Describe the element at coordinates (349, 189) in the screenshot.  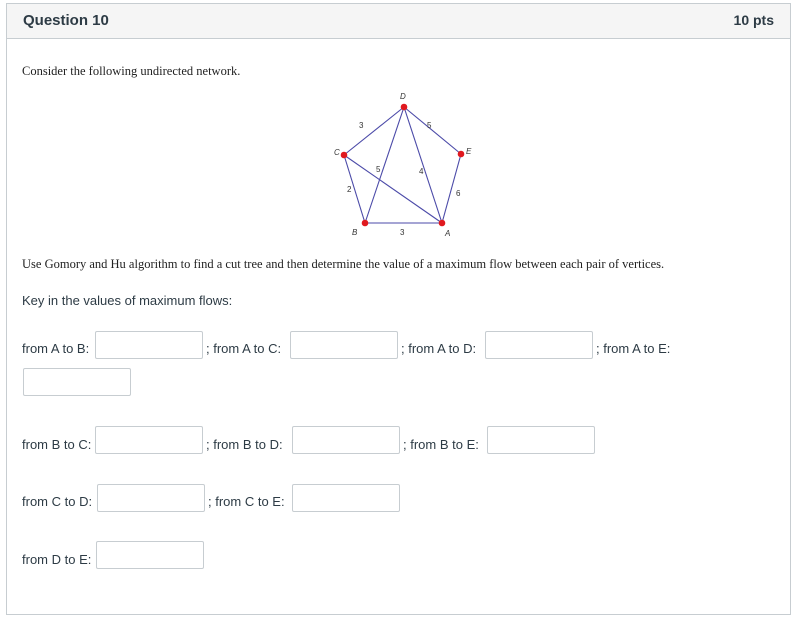
I see `weight-c-b: 2` at that location.